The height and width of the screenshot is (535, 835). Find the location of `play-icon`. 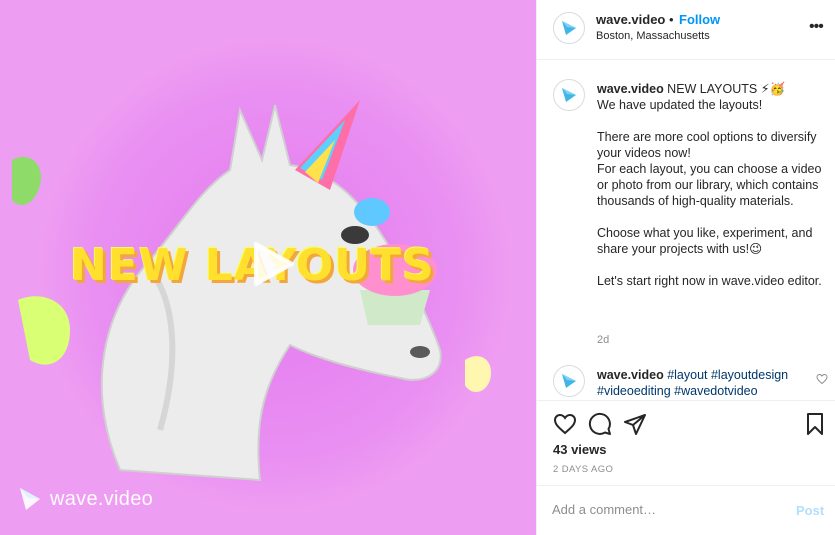

play-icon is located at coordinates (270, 264).